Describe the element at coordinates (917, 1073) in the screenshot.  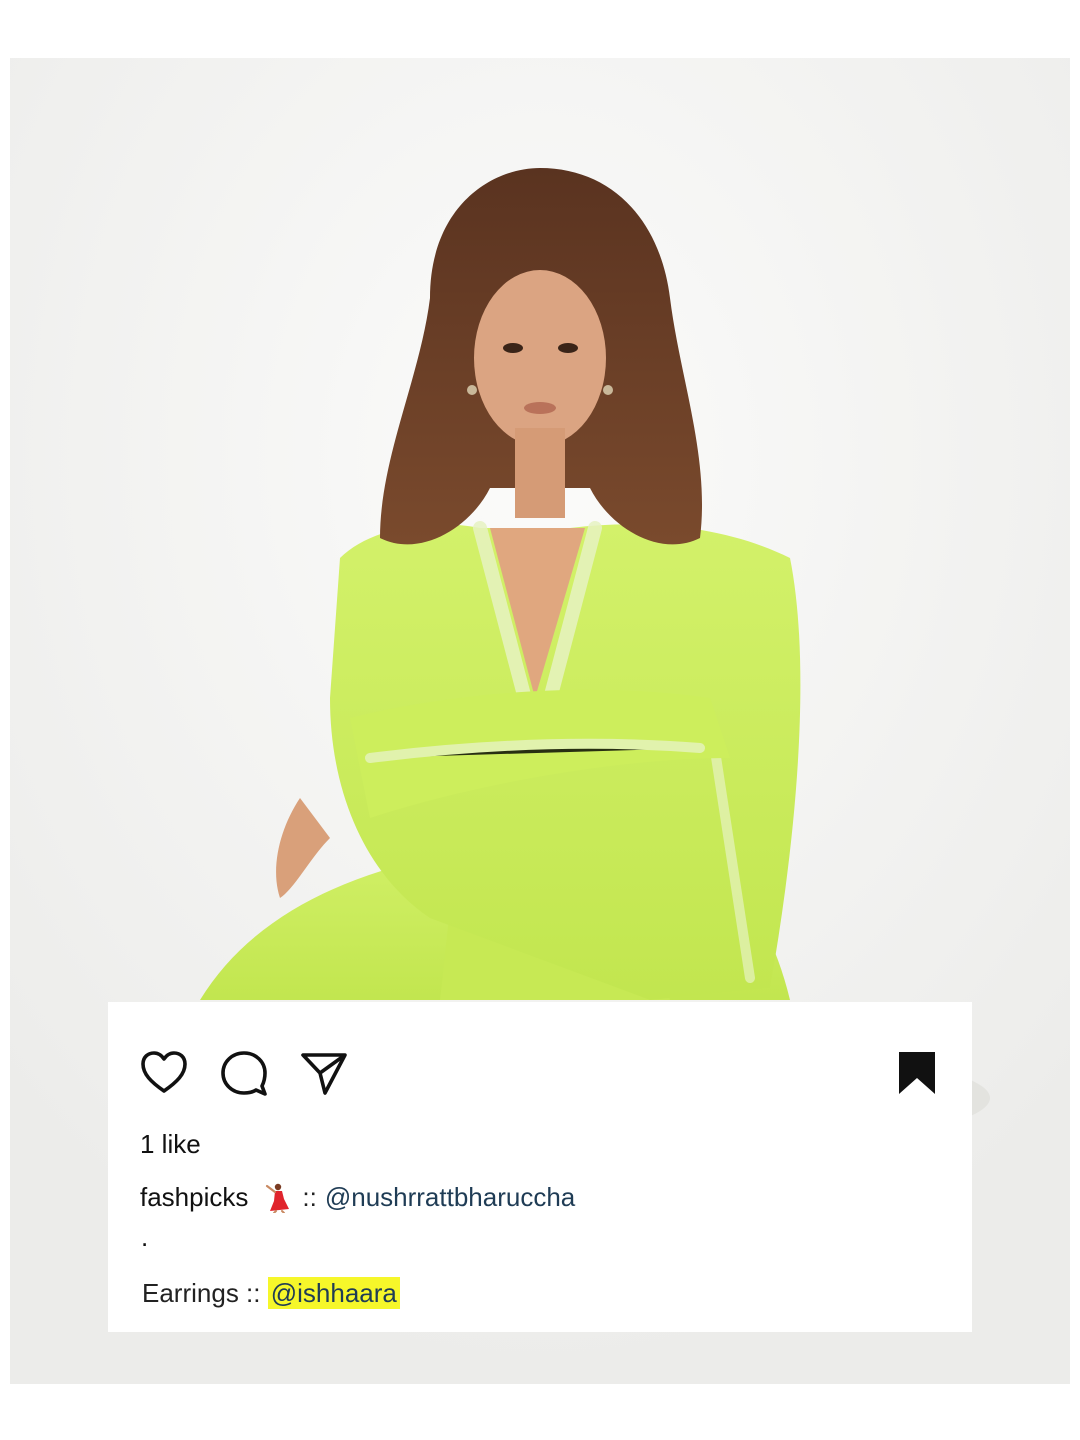
I see `bookmark-icon` at that location.